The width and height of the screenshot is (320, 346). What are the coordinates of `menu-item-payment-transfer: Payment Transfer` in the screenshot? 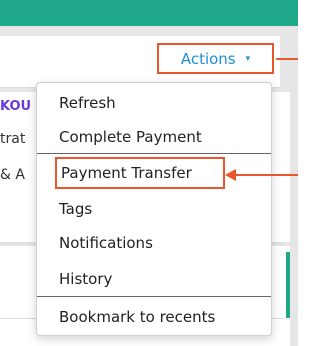 It's located at (140, 173).